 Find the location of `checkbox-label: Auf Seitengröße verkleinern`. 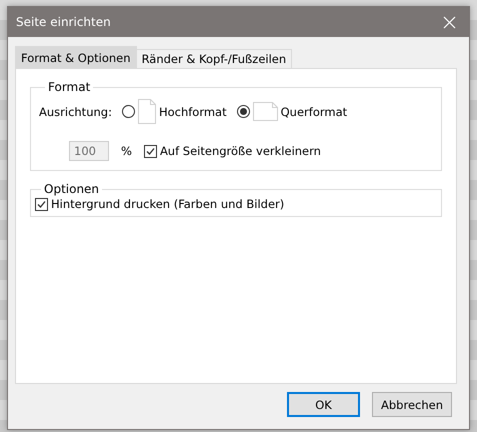

checkbox-label: Auf Seitengröße verkleinern is located at coordinates (240, 151).